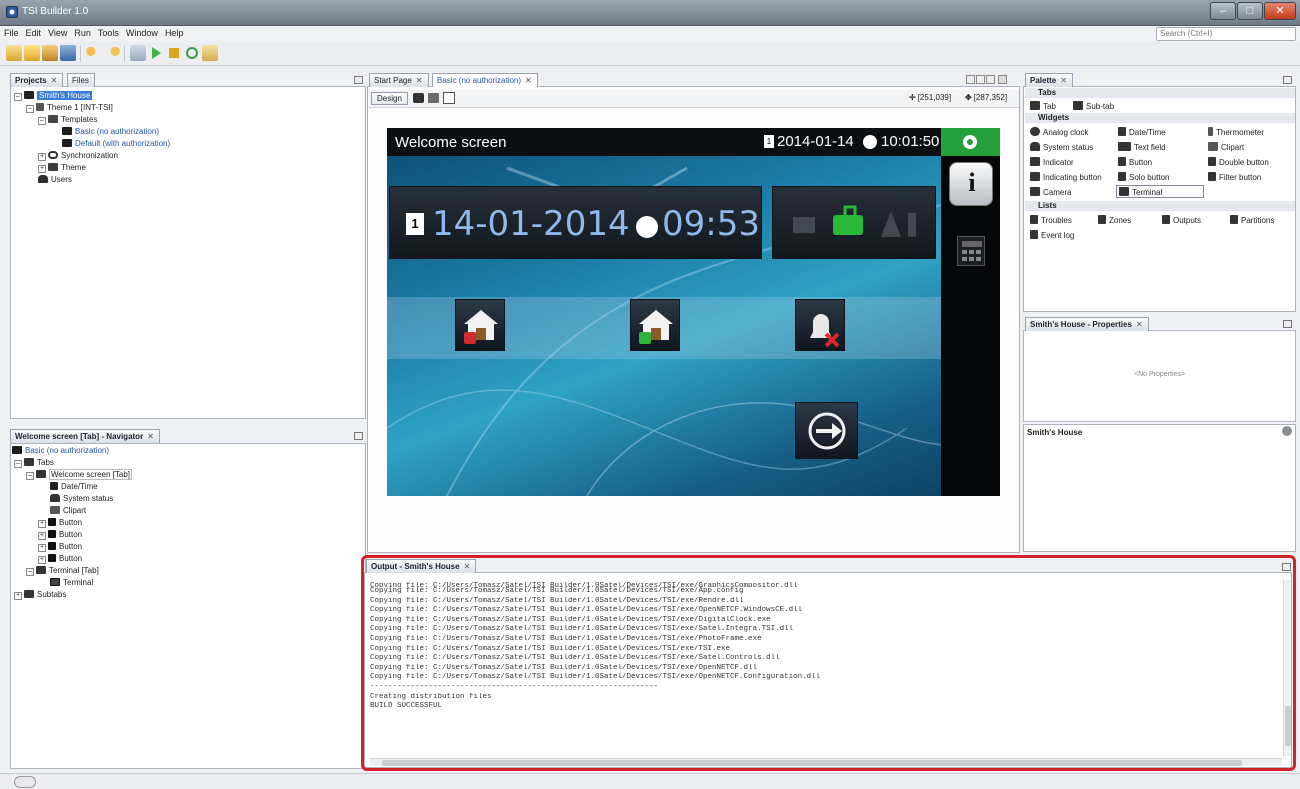 The width and height of the screenshot is (1300, 789). Describe the element at coordinates (141, 32) in the screenshot. I see `menu-window: Window` at that location.